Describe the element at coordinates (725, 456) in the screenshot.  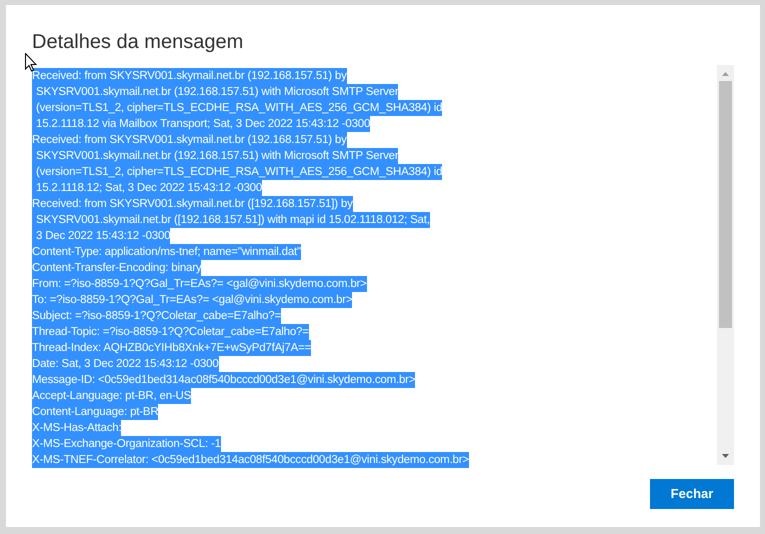
I see `scroll-down-icon` at that location.